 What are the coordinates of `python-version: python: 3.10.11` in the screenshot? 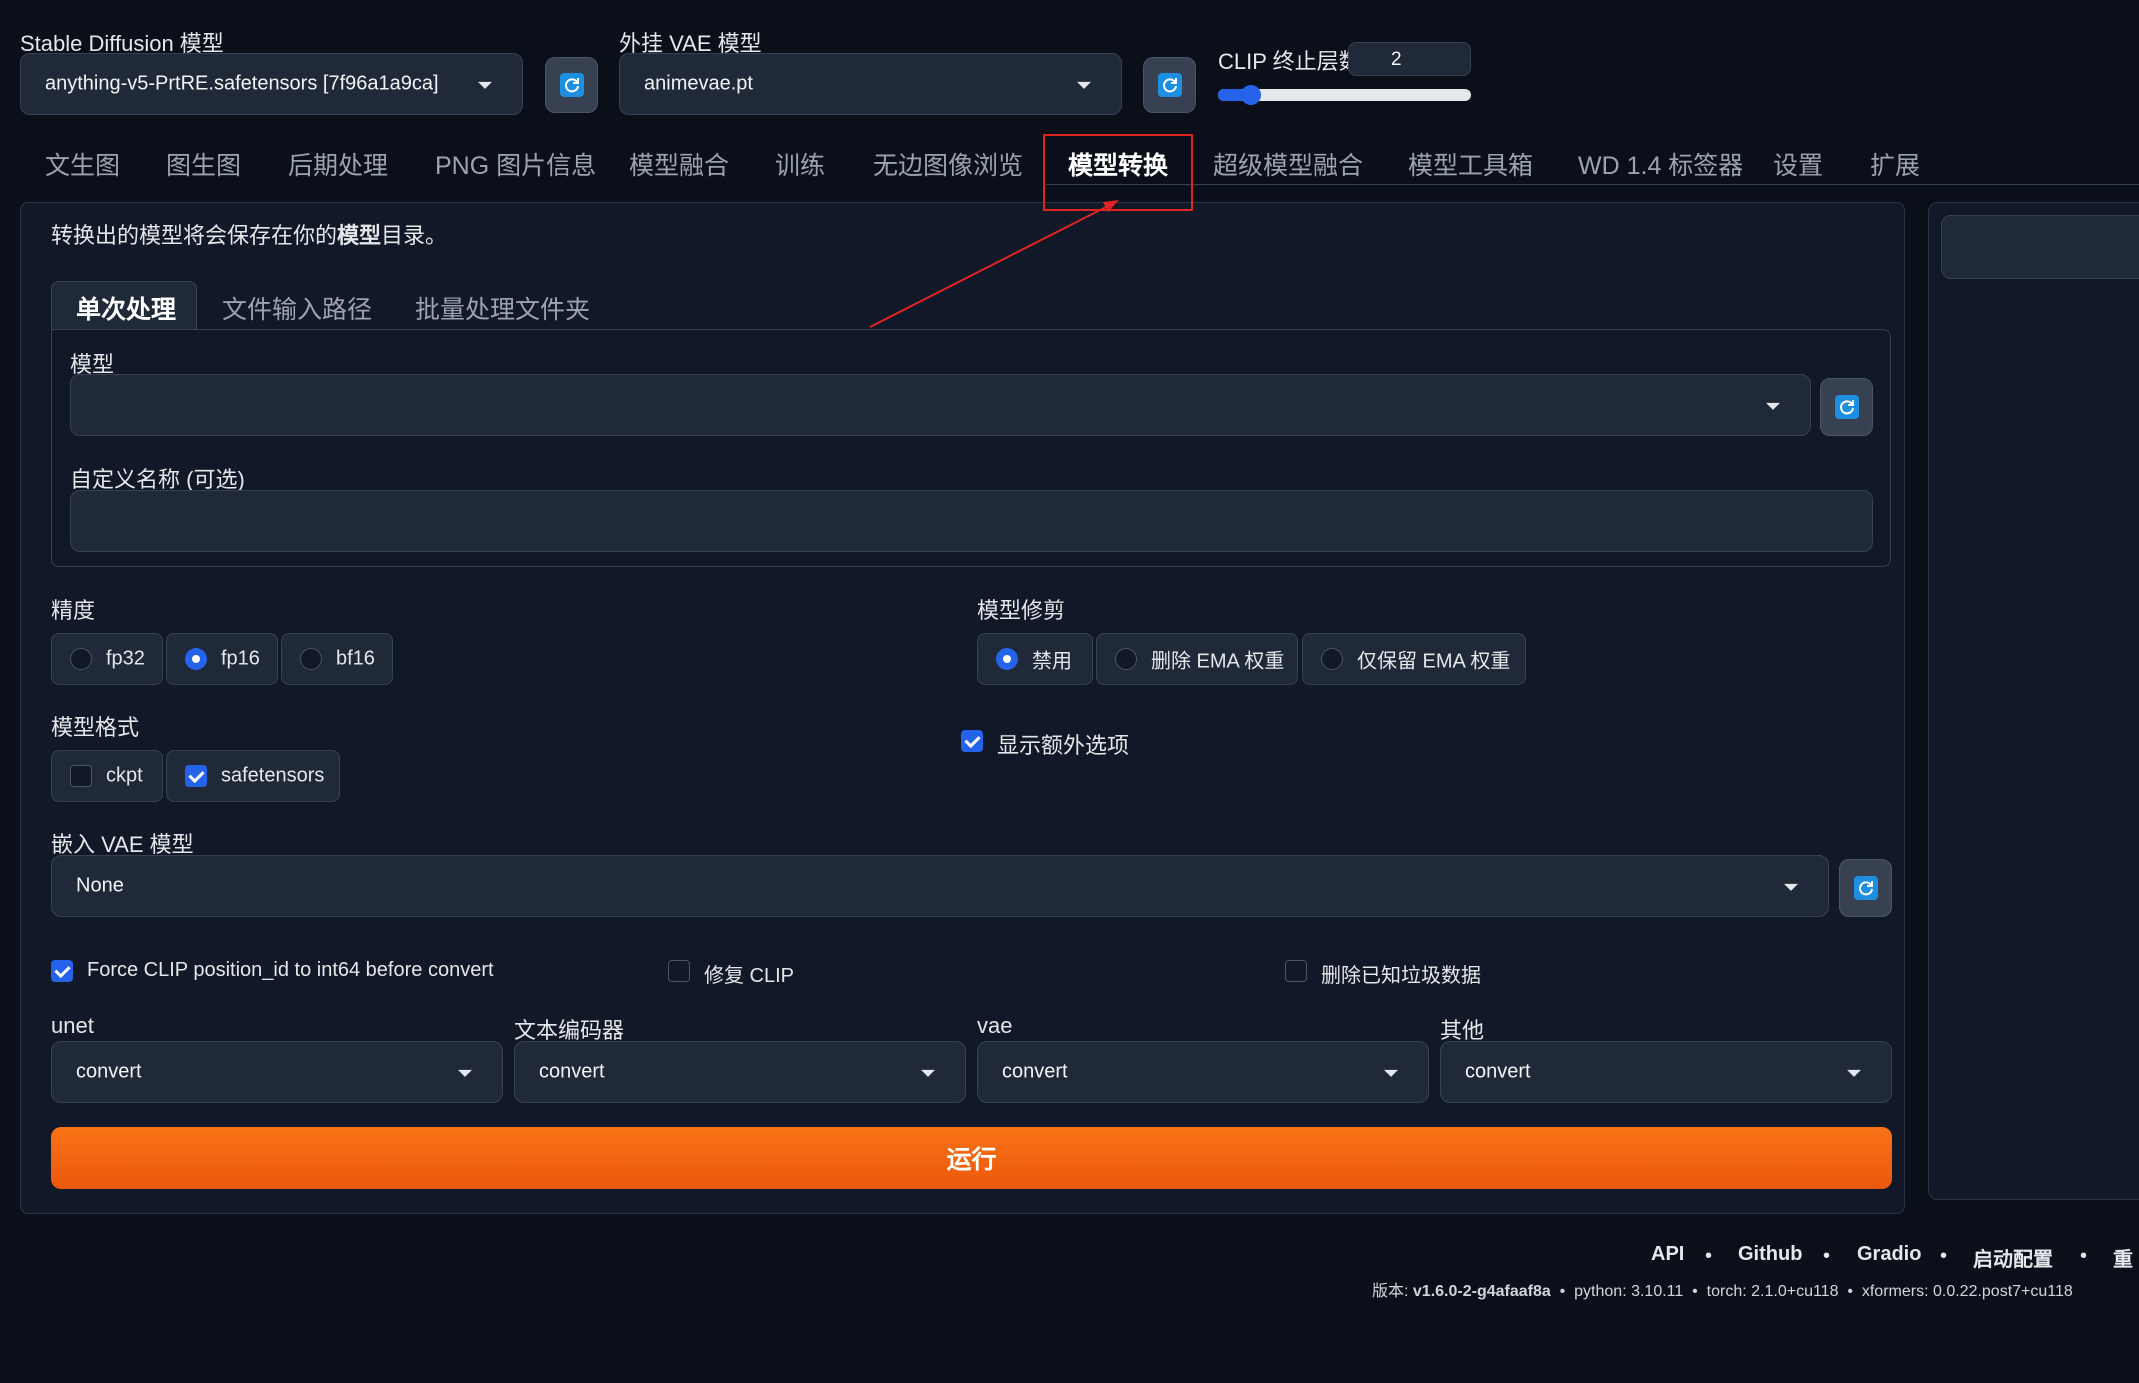 It's located at (1629, 1291).